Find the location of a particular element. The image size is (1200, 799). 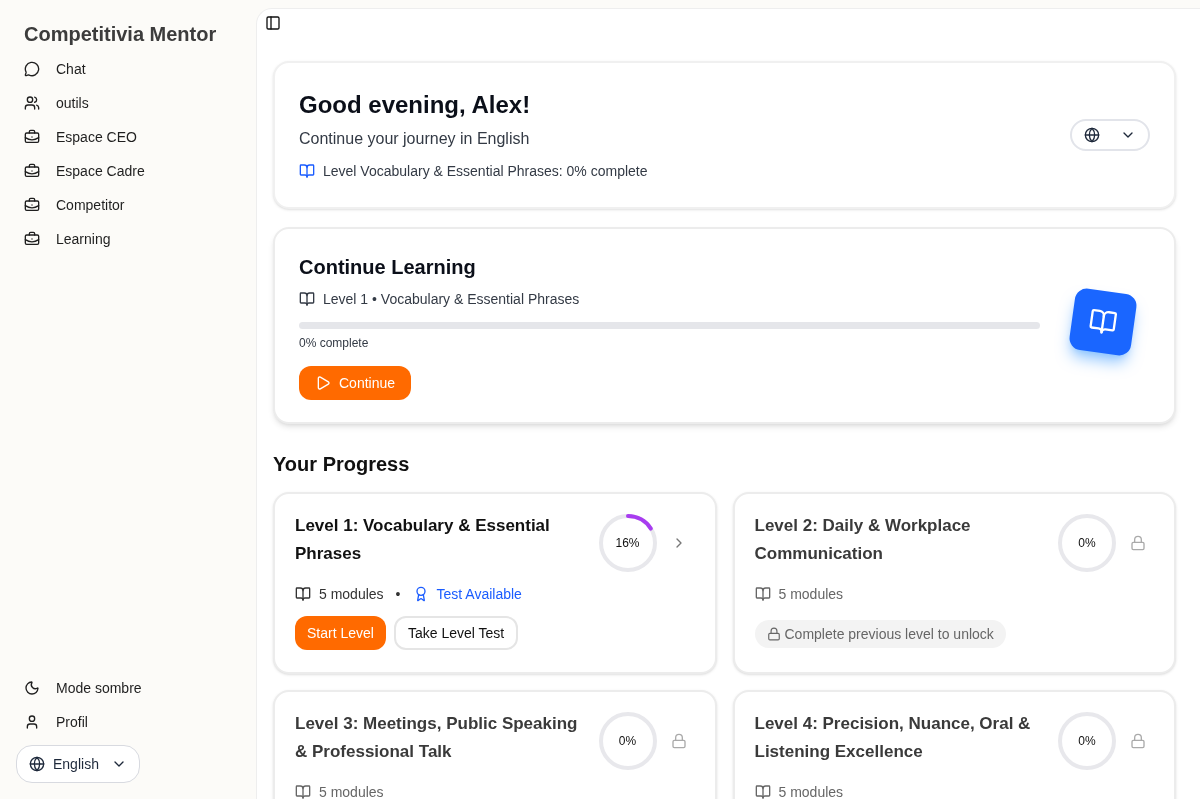

progress-label: 0% complete is located at coordinates (334, 343).